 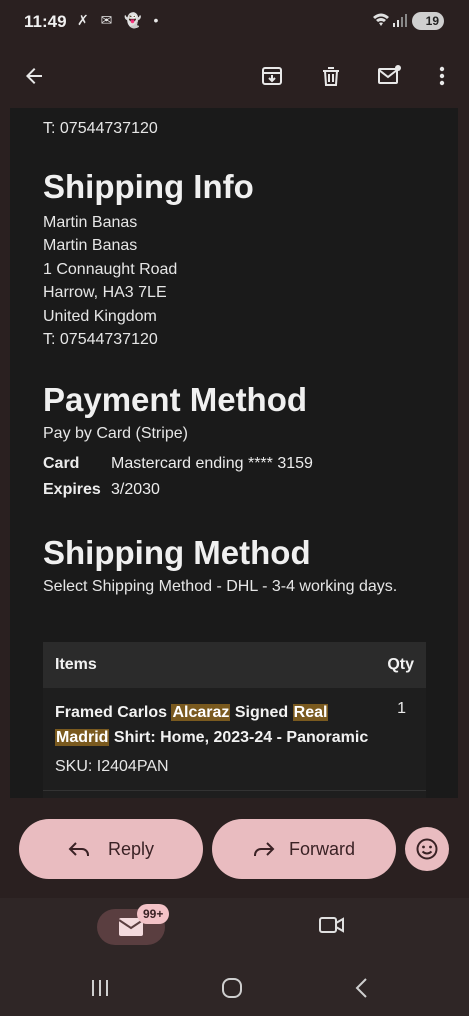 I want to click on emoji-reaction-button, so click(x=427, y=849).